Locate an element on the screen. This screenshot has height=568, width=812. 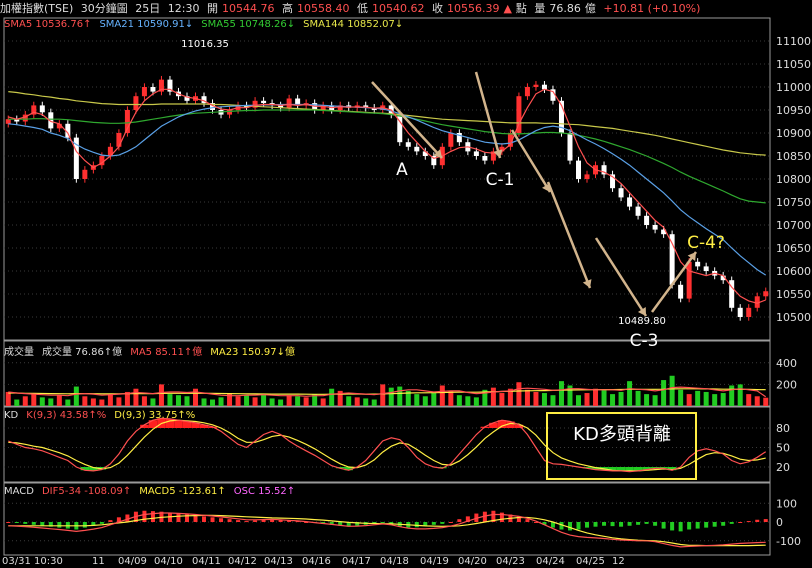
y-tick-label: 10550 is located at coordinates (793, 294).